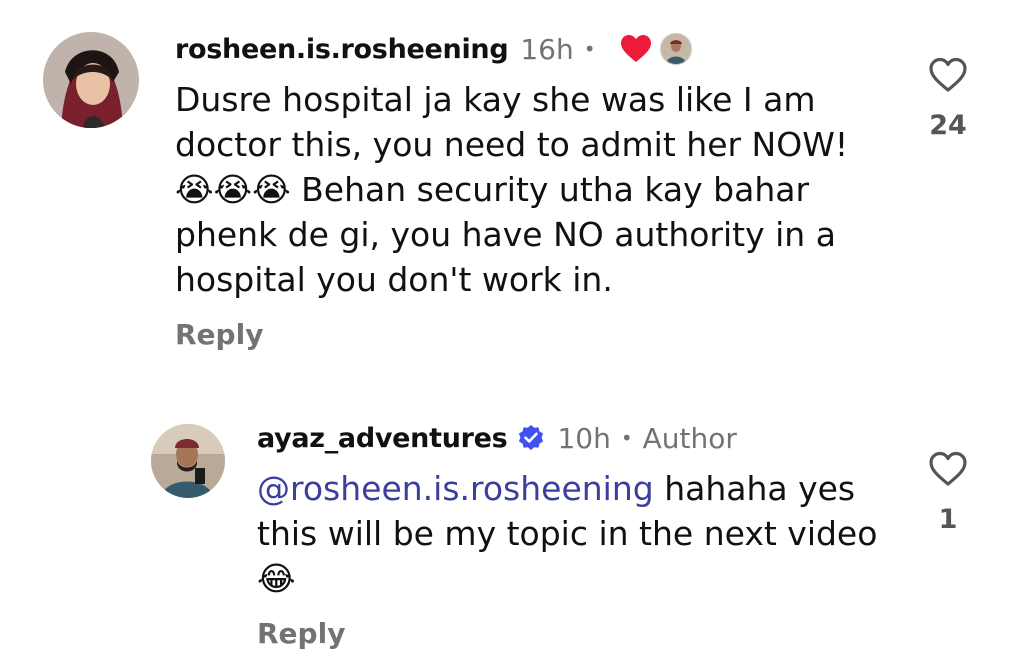  What do you see at coordinates (948, 98) in the screenshot?
I see `like-button: 24` at bounding box center [948, 98].